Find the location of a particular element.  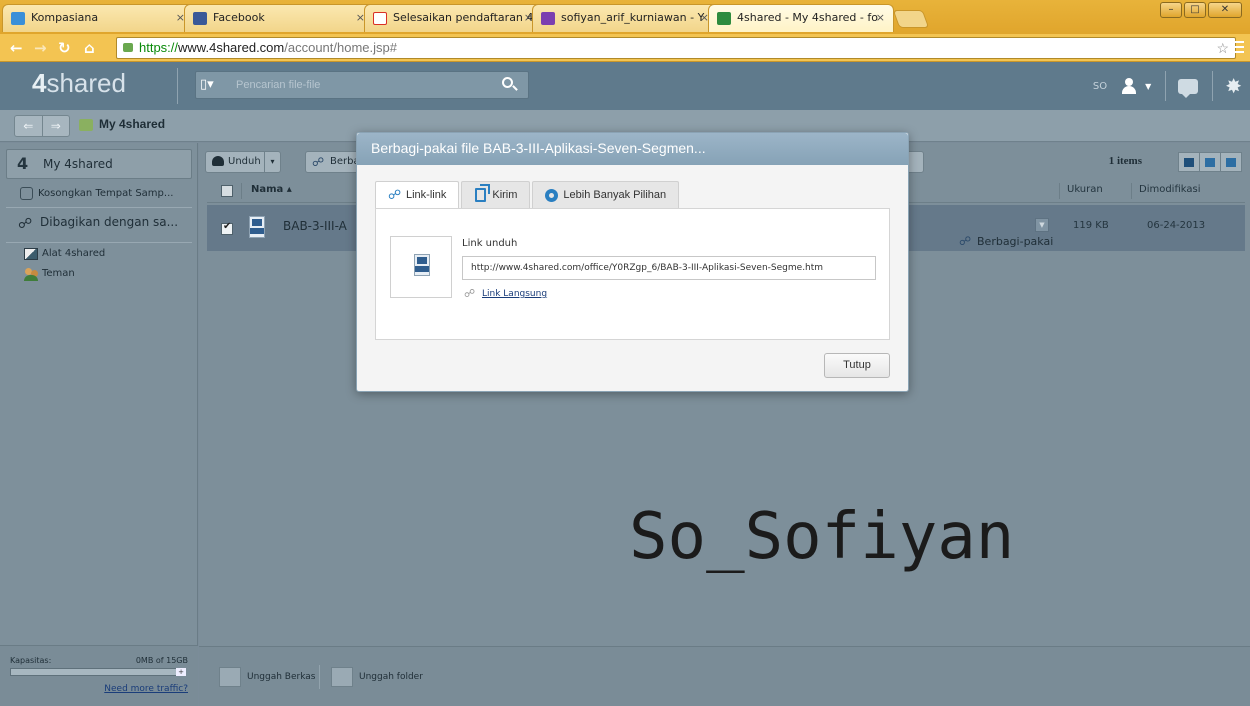

4shared-logo: 4shared is located at coordinates (79, 83).